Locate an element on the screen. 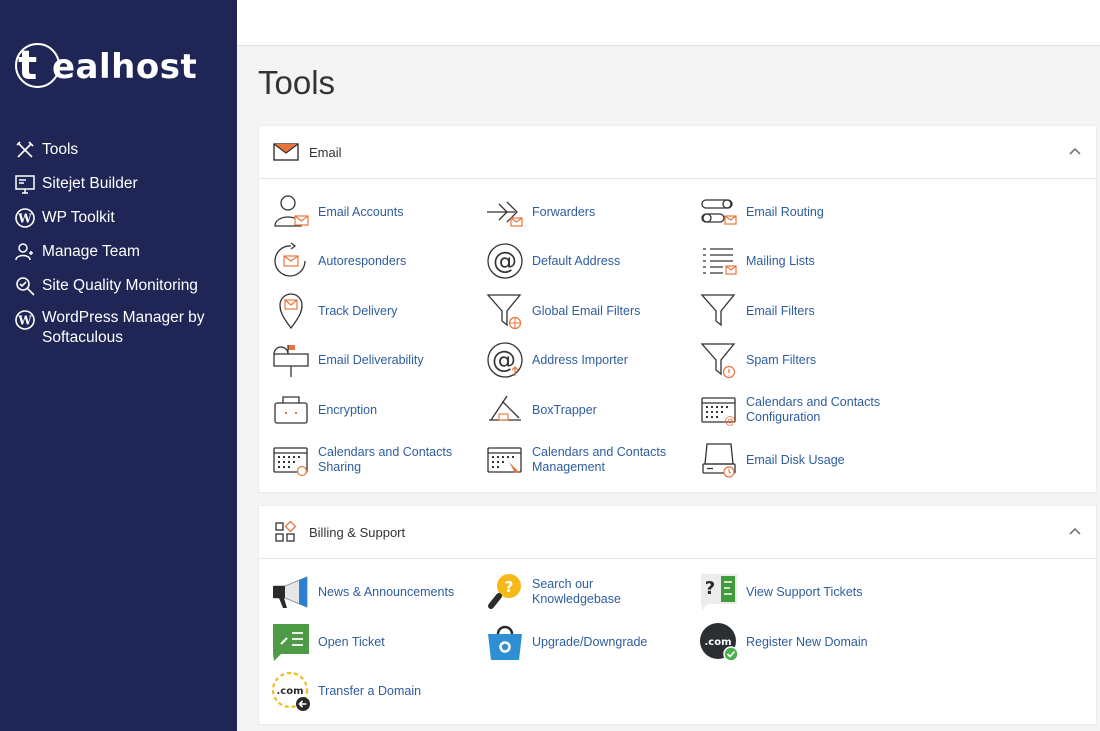 Image resolution: width=1100 pixels, height=731 pixels. panel-title: Billing & Support is located at coordinates (357, 532).